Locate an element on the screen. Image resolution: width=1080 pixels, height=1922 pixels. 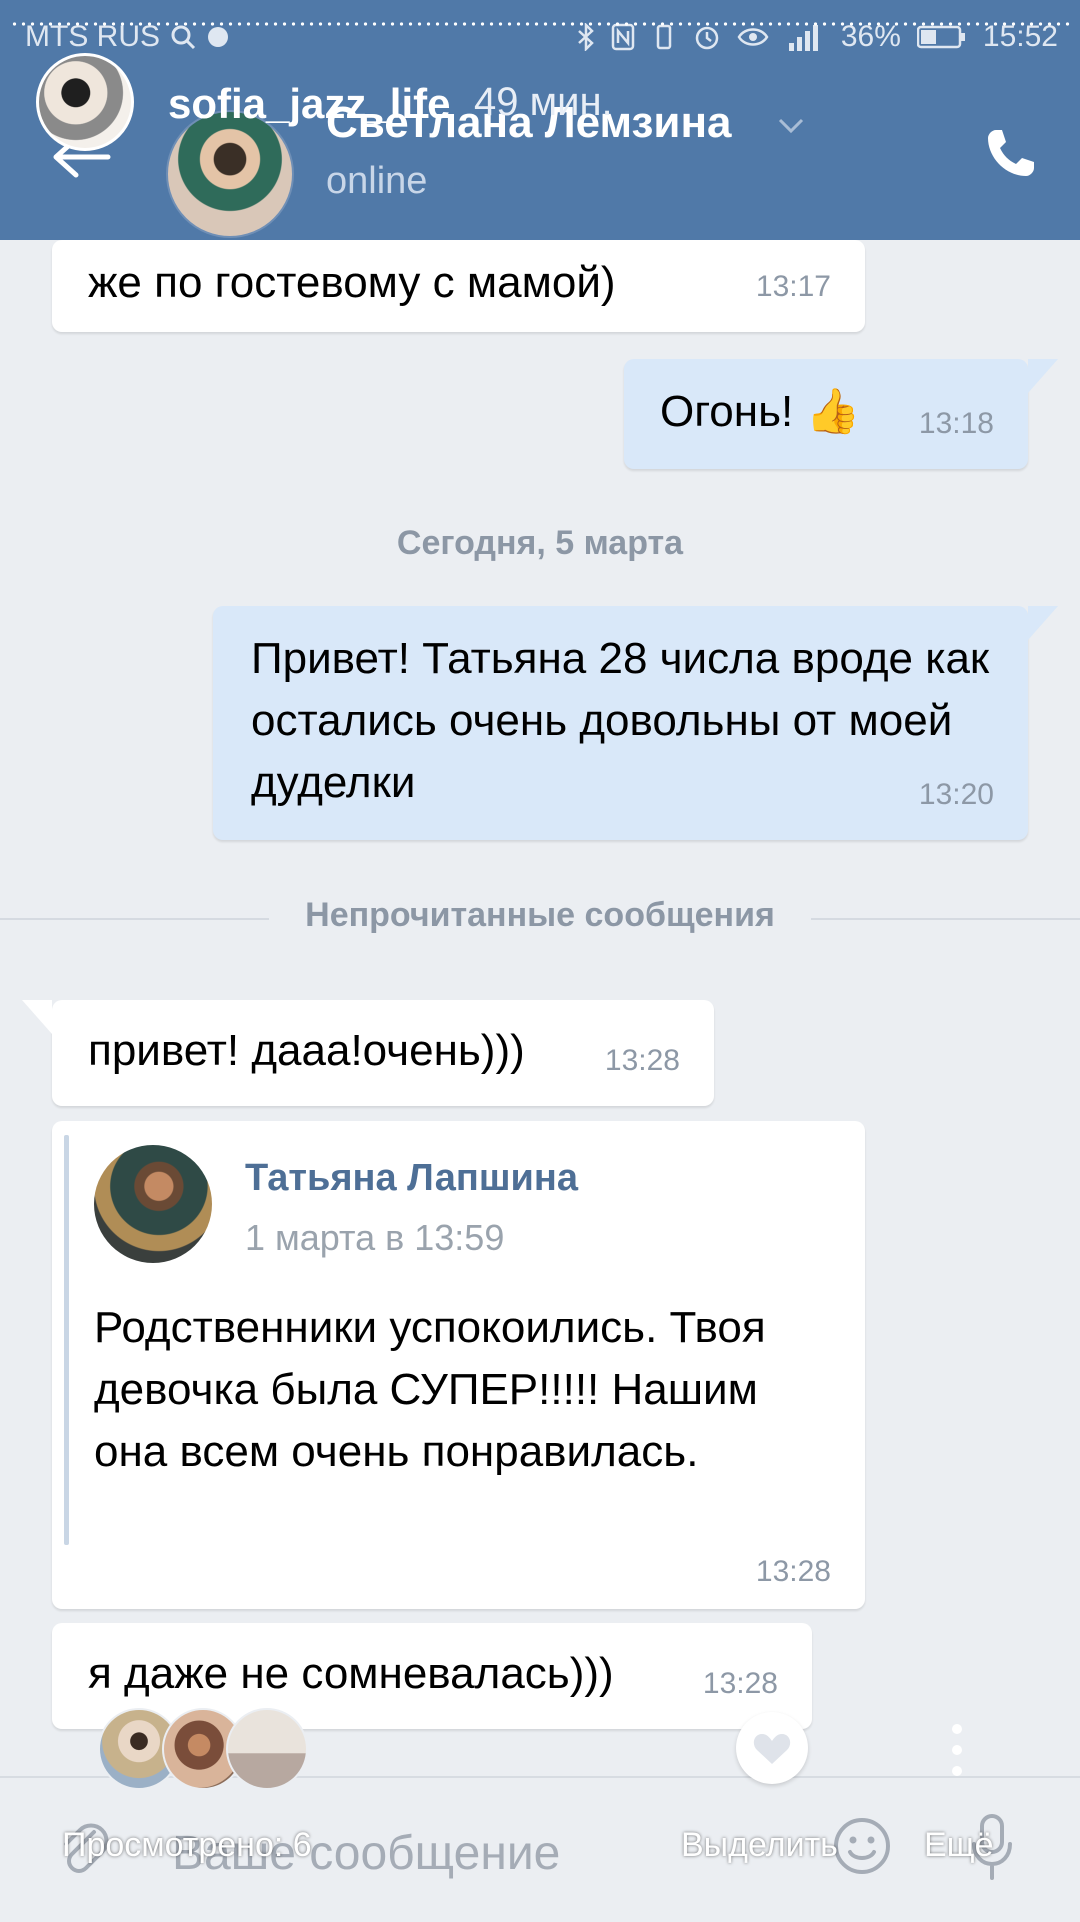
nfc-icon is located at coordinates (623, 37).